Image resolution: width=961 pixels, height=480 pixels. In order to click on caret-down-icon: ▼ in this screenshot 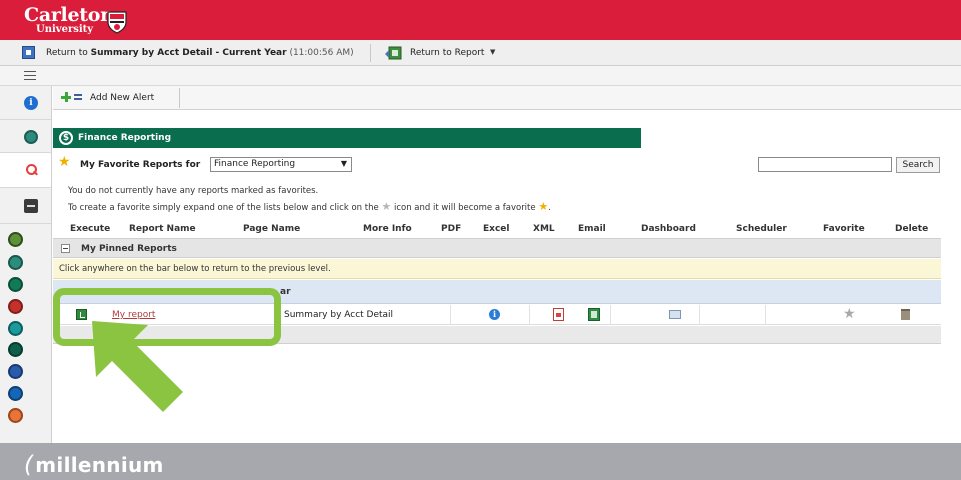, I will do `click(492, 52)`.